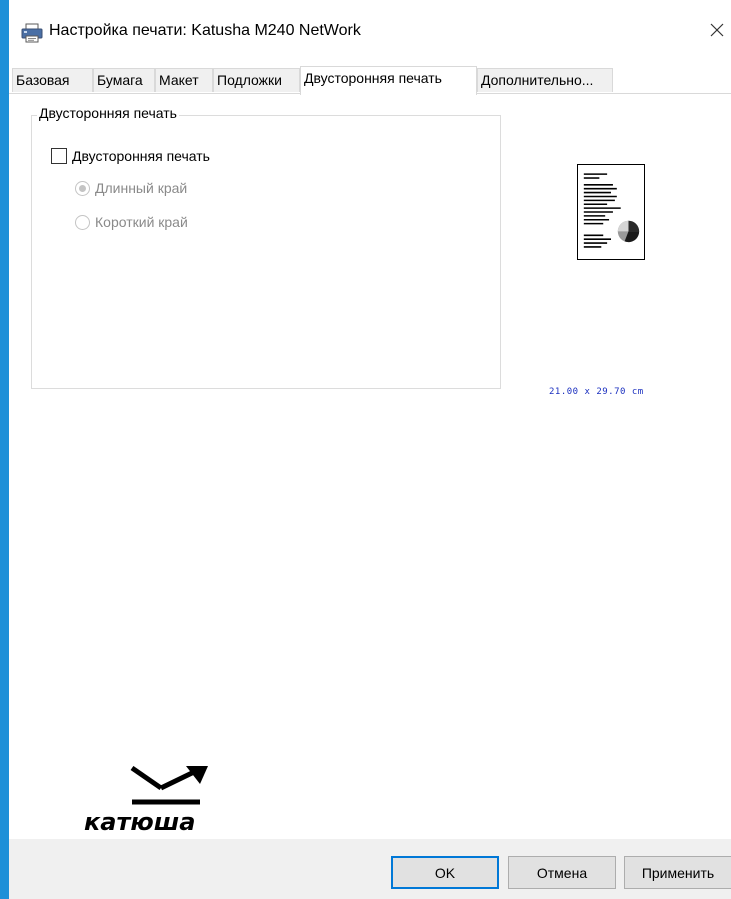 This screenshot has width=731, height=899. I want to click on tab-layout: Макет, so click(184, 80).